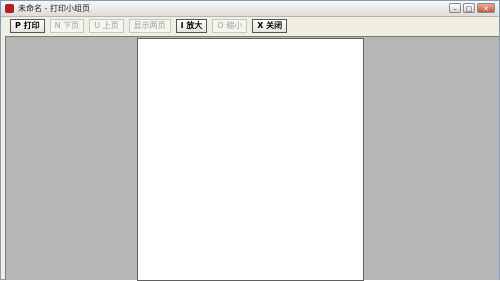  Describe the element at coordinates (191, 26) in the screenshot. I see `zoom-in-button: I 放大` at that location.